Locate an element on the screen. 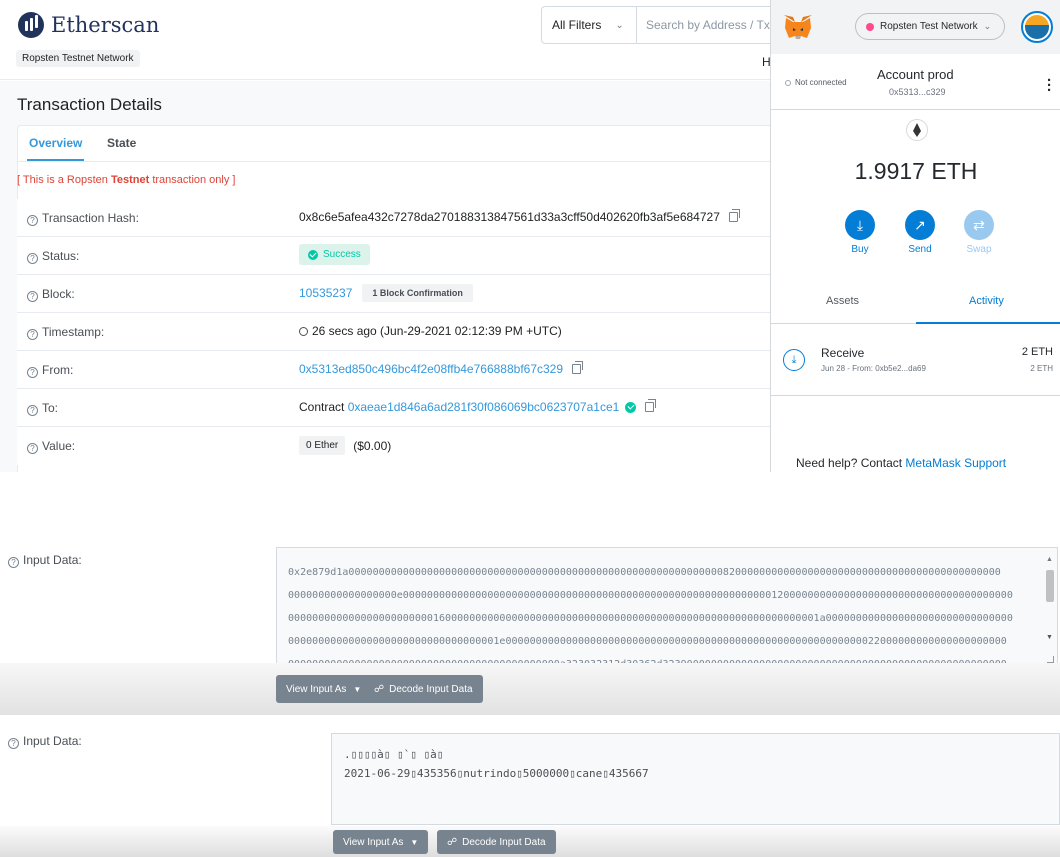 The width and height of the screenshot is (1060, 857). etherscan-logo-icon is located at coordinates (31, 25).